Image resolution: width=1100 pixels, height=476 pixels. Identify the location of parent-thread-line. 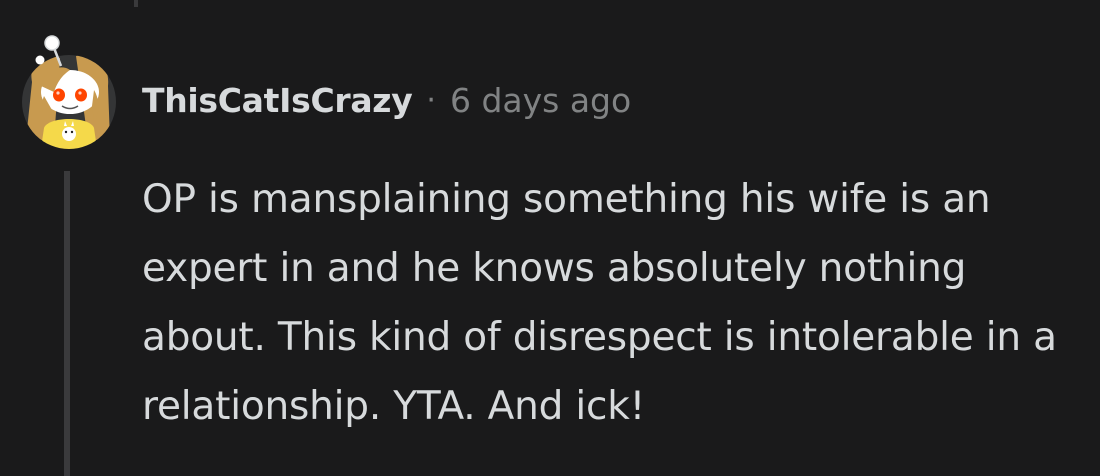
(136, 3).